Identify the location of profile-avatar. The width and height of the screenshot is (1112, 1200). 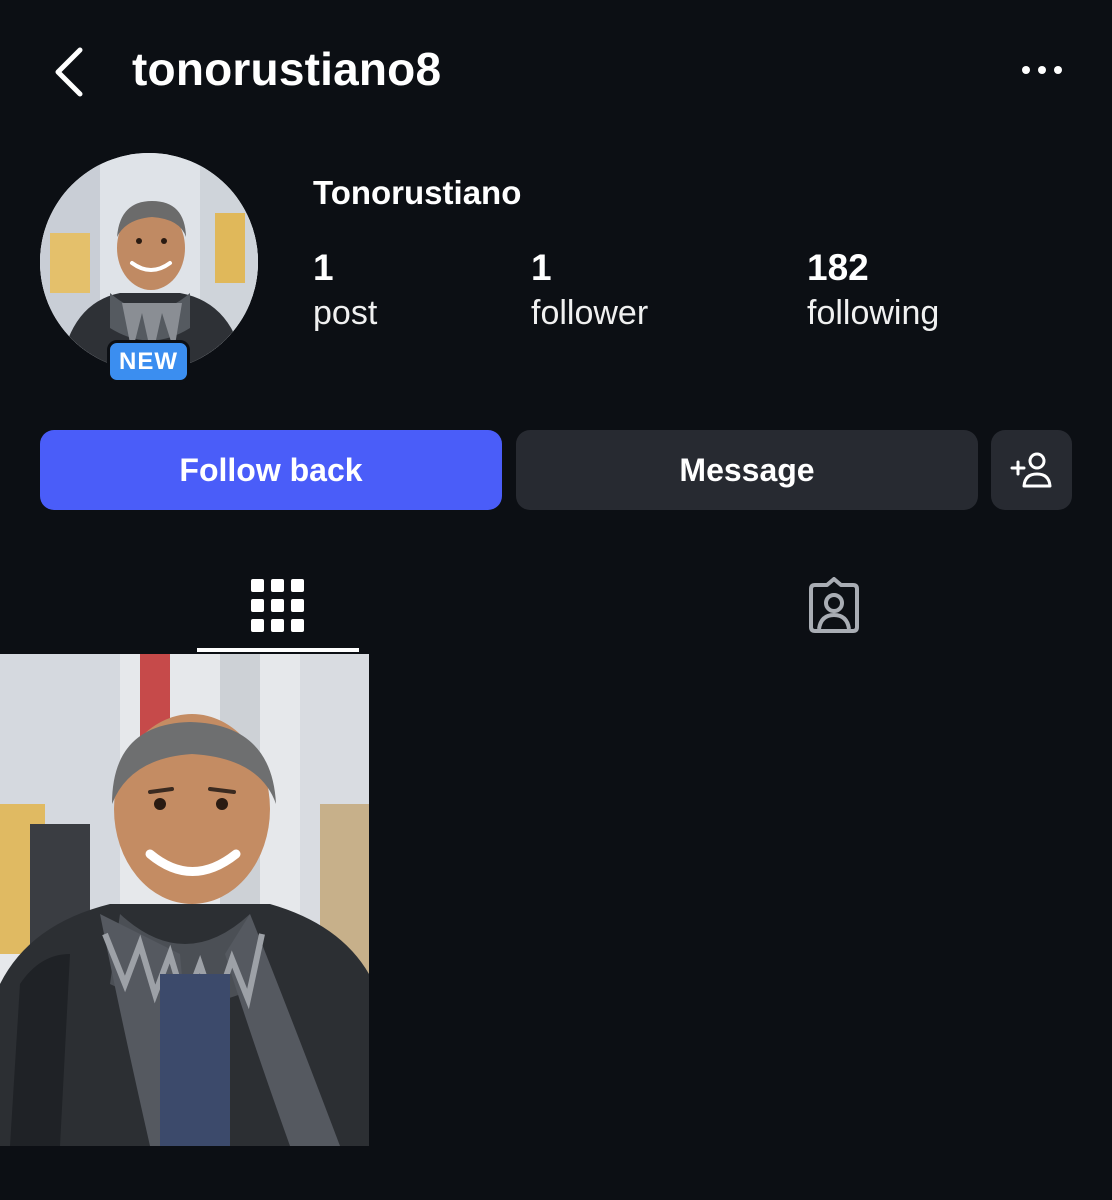
(149, 262).